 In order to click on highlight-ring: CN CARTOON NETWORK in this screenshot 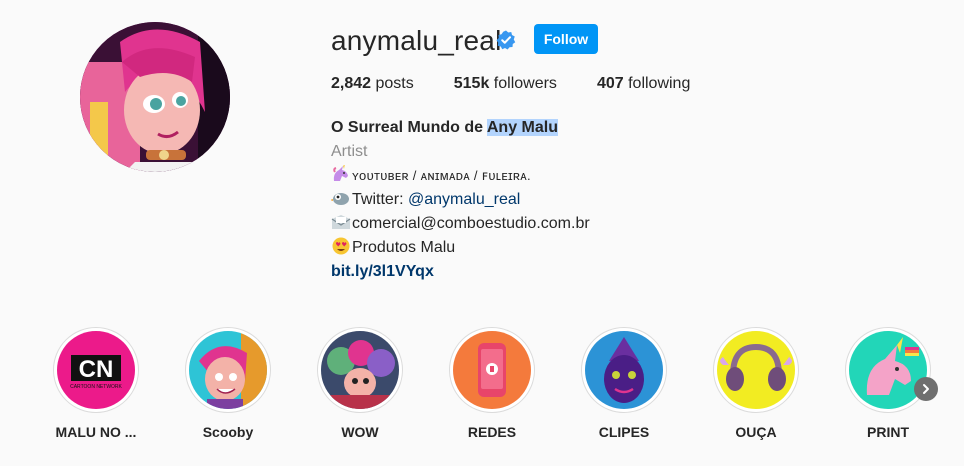, I will do `click(96, 370)`.